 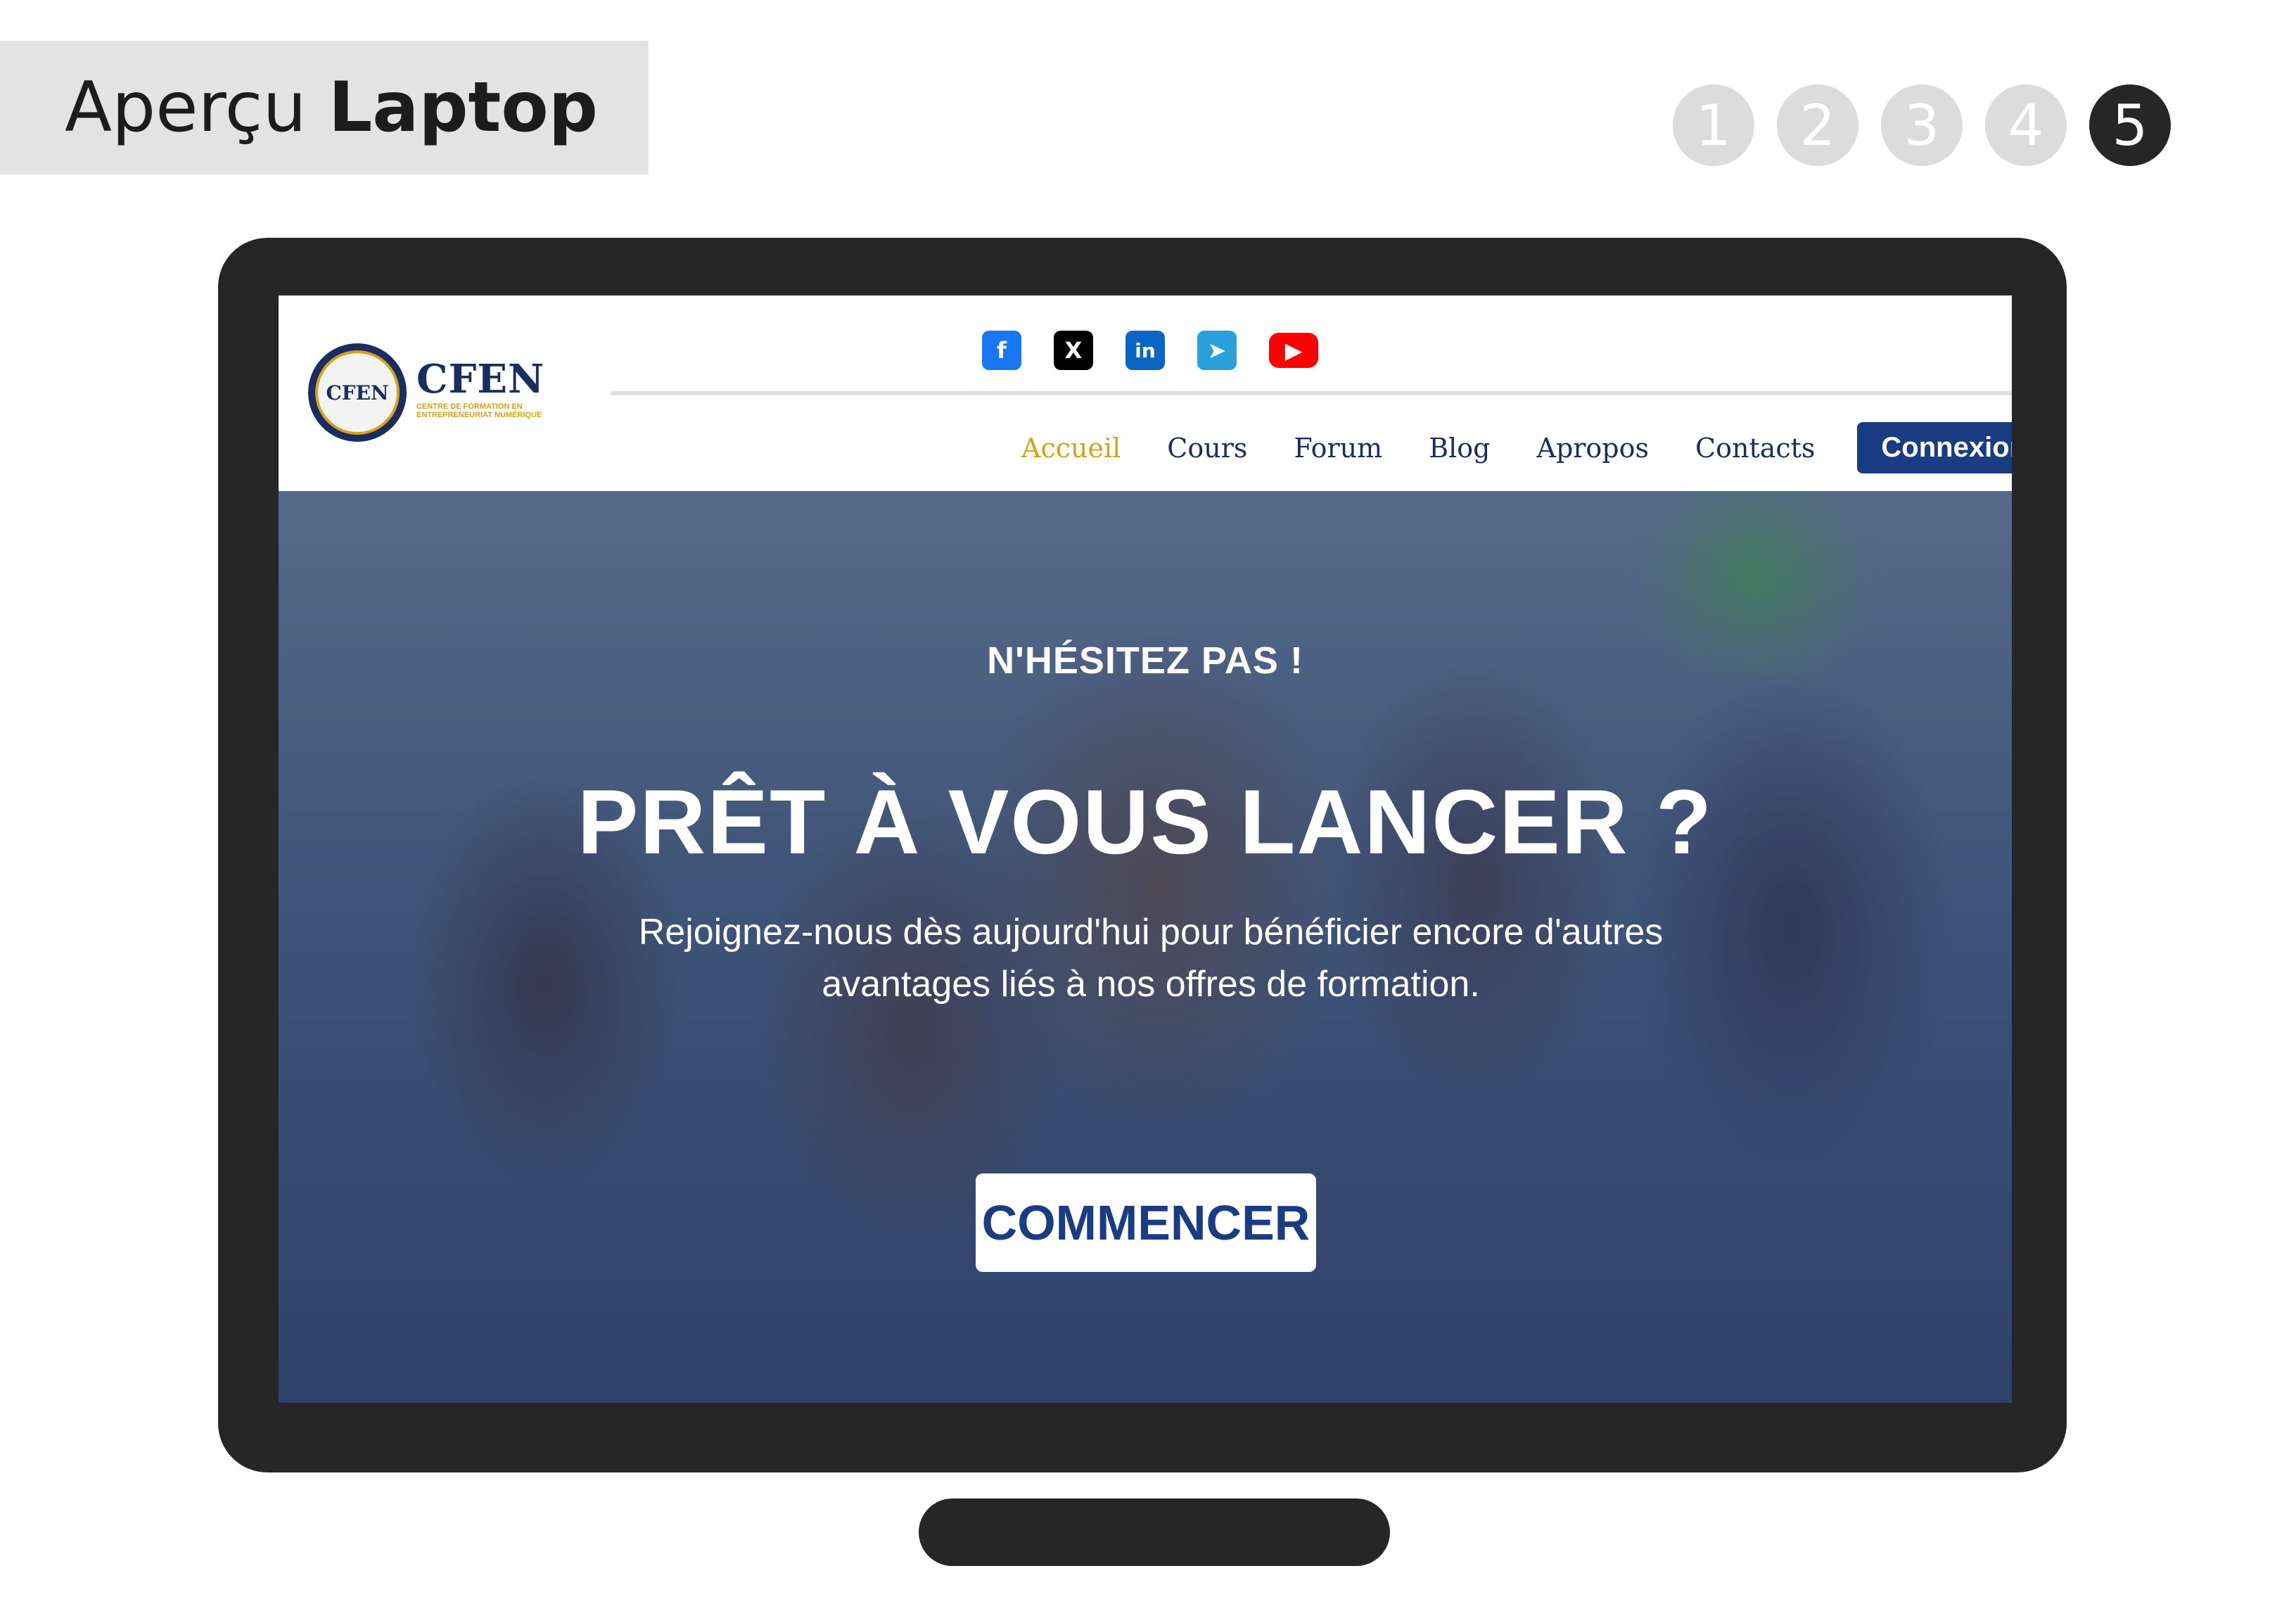 I want to click on logo-name: CFEN, so click(x=480, y=379).